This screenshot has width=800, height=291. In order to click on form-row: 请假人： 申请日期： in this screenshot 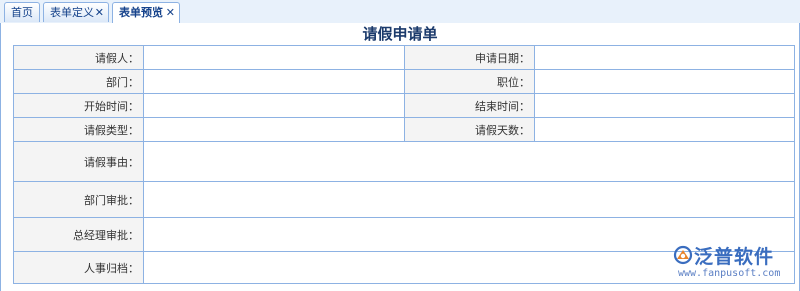, I will do `click(404, 57)`.